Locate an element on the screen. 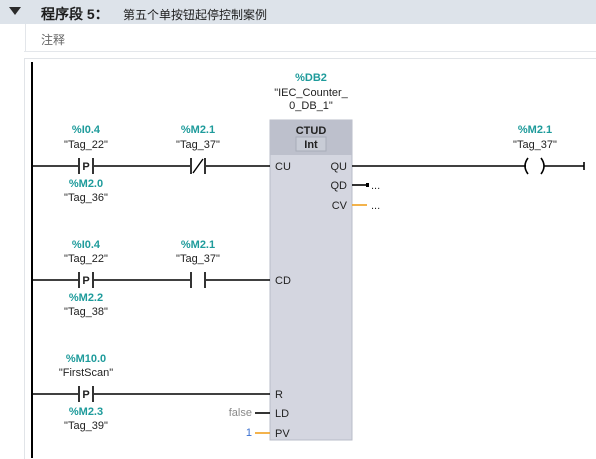 The width and height of the screenshot is (596, 459). output-coil-tag37 is located at coordinates (534, 166).